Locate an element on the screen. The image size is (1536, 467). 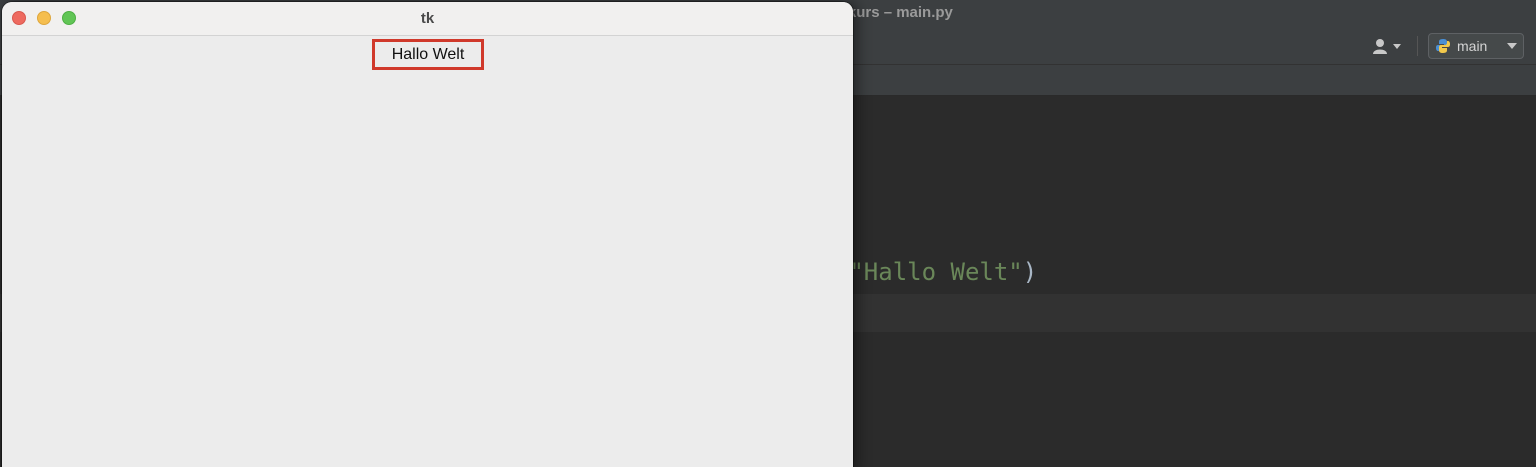
run-configuration-selector: main is located at coordinates (1476, 46).